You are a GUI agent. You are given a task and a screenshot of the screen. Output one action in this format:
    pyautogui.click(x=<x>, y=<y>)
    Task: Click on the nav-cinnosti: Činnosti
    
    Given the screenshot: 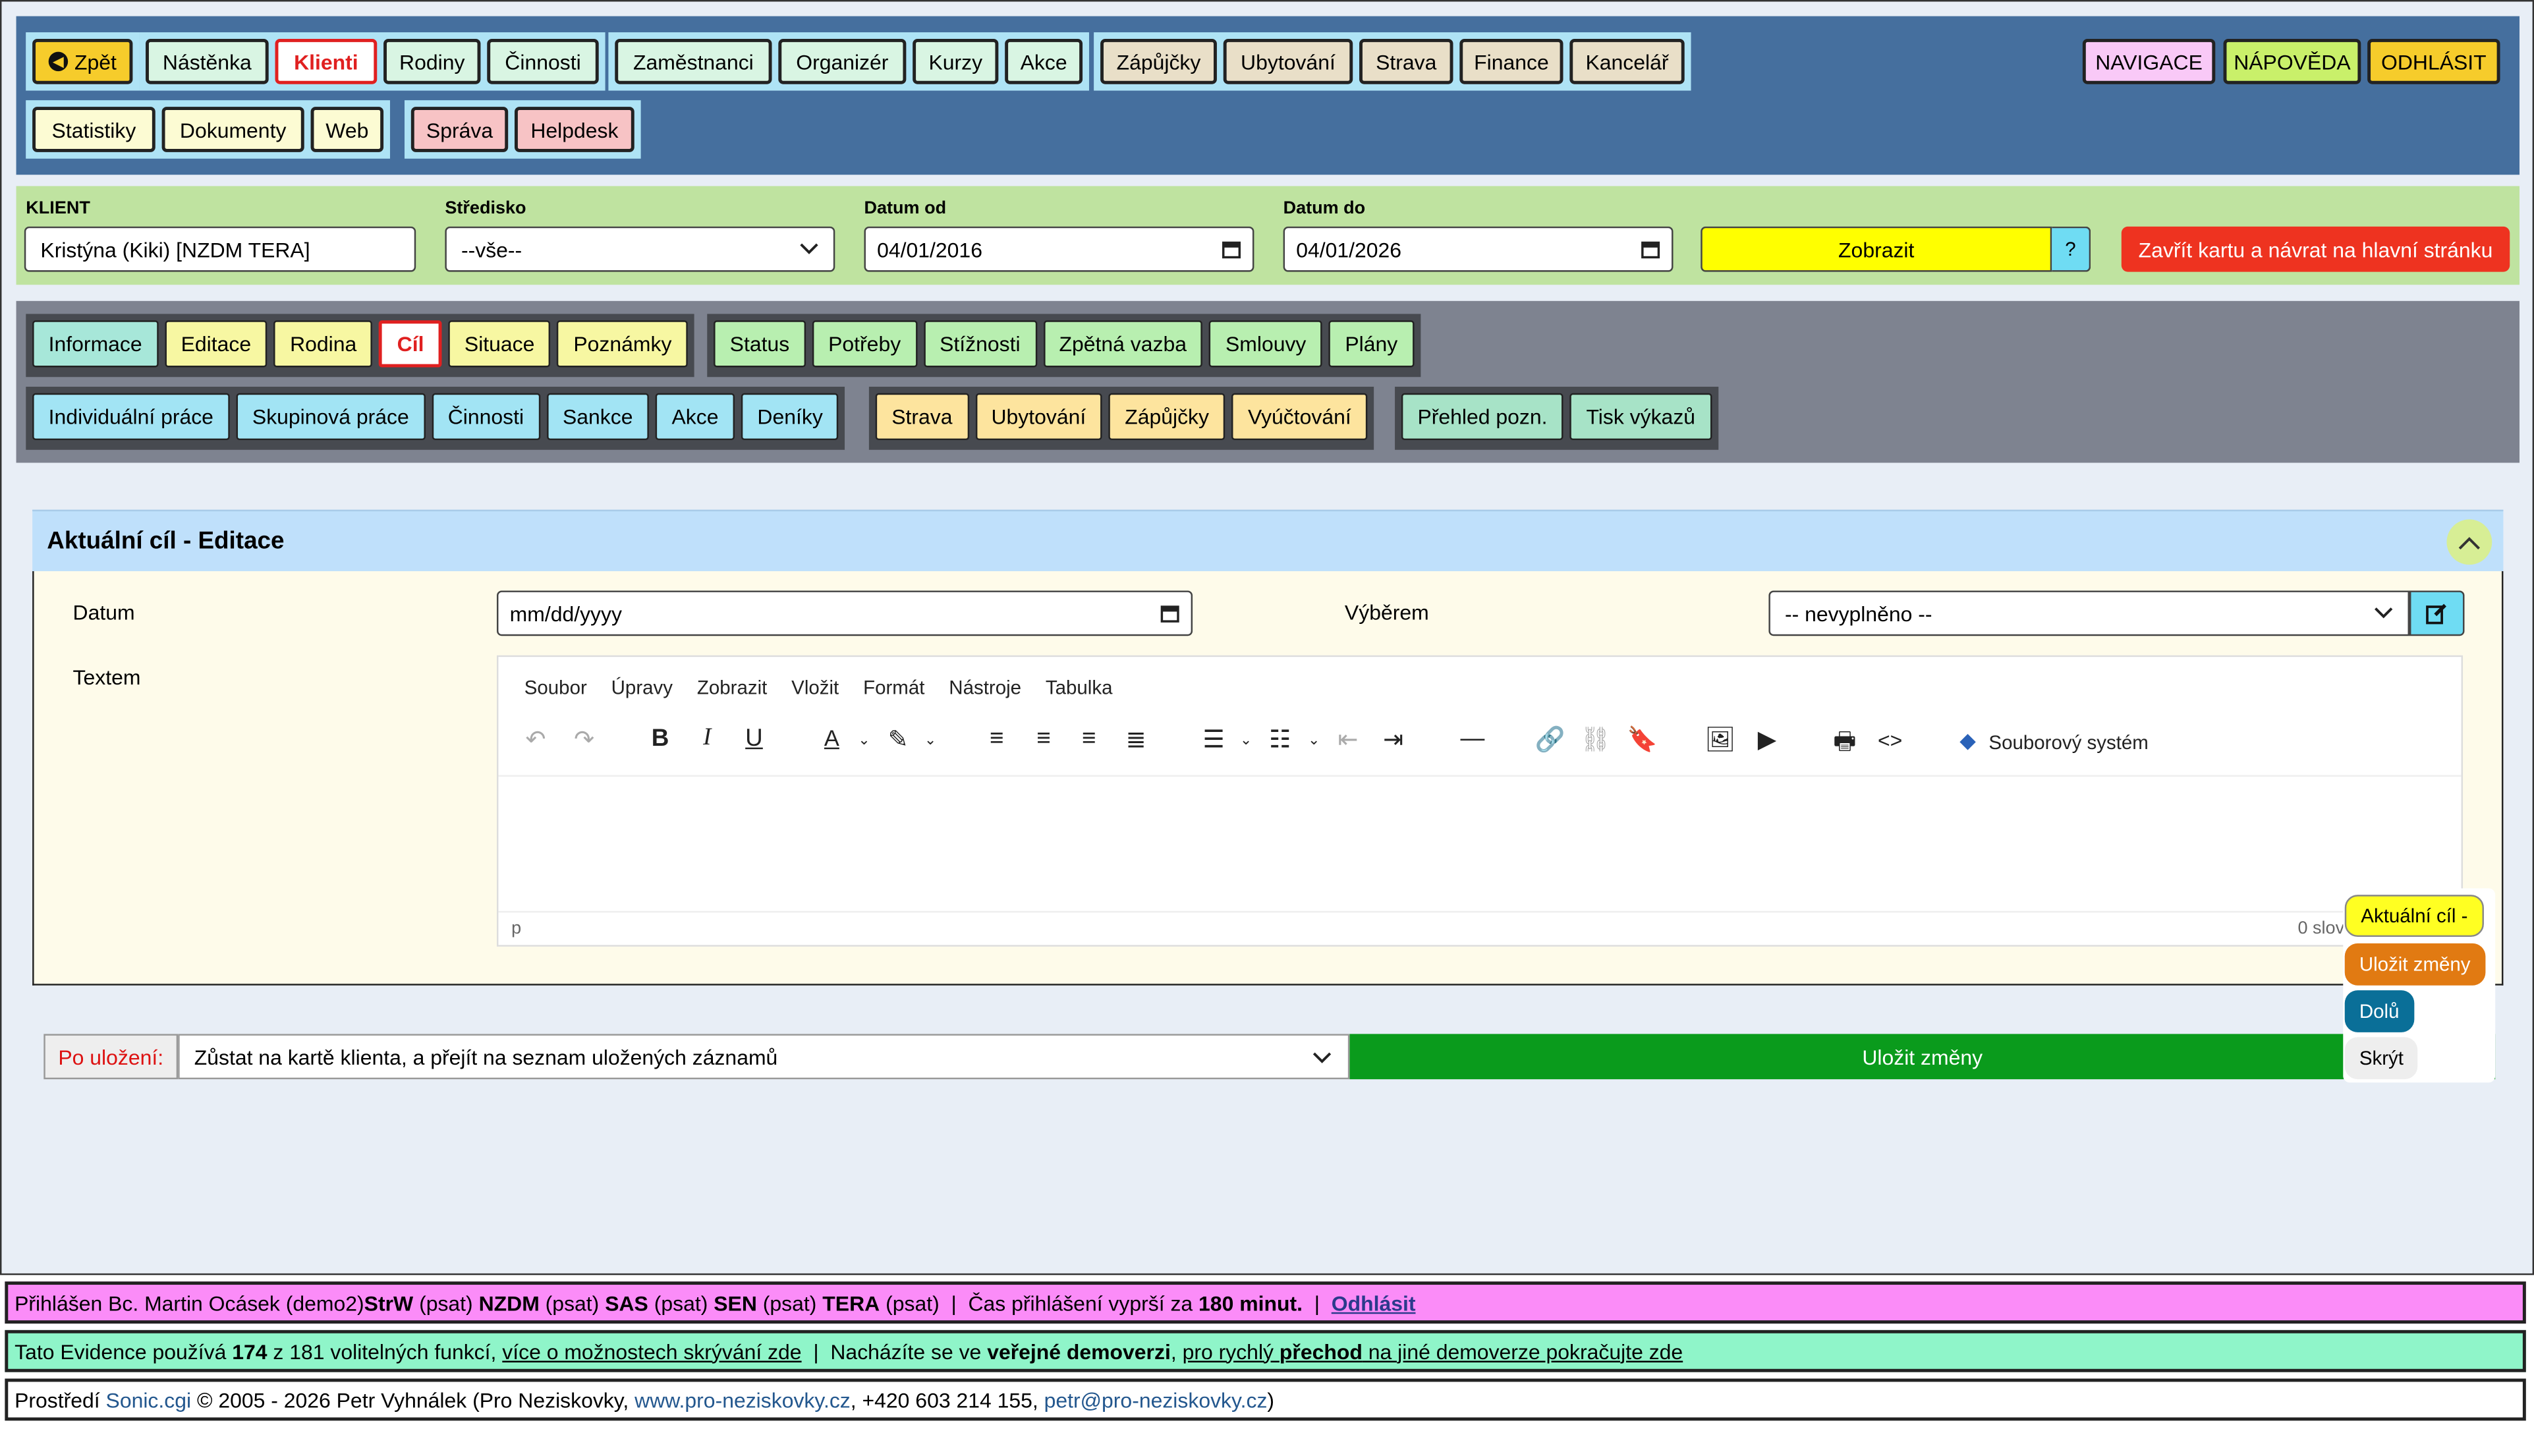 What is the action you would take?
    pyautogui.click(x=543, y=61)
    